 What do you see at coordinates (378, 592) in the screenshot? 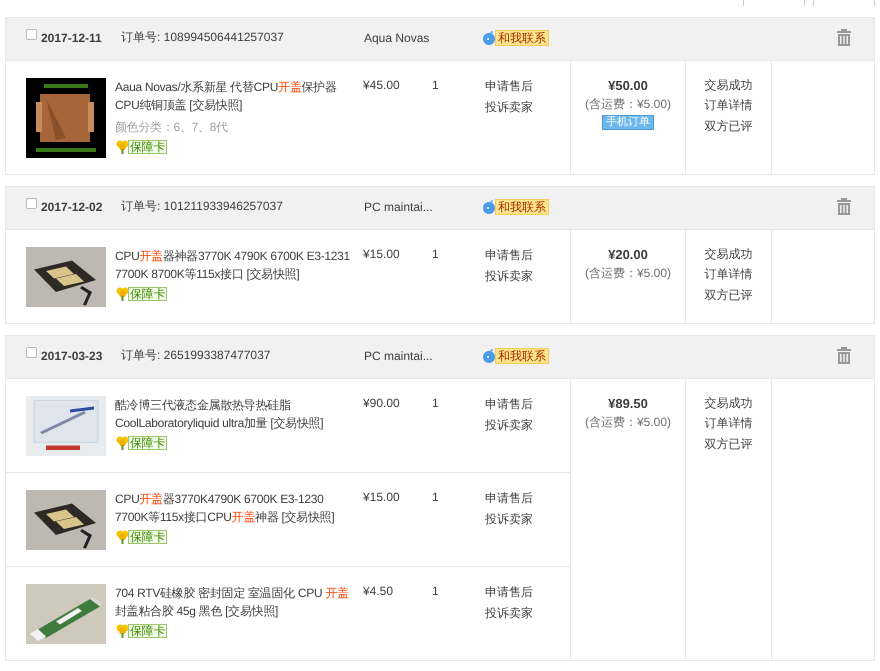
I see `unit-price: ¥4.50` at bounding box center [378, 592].